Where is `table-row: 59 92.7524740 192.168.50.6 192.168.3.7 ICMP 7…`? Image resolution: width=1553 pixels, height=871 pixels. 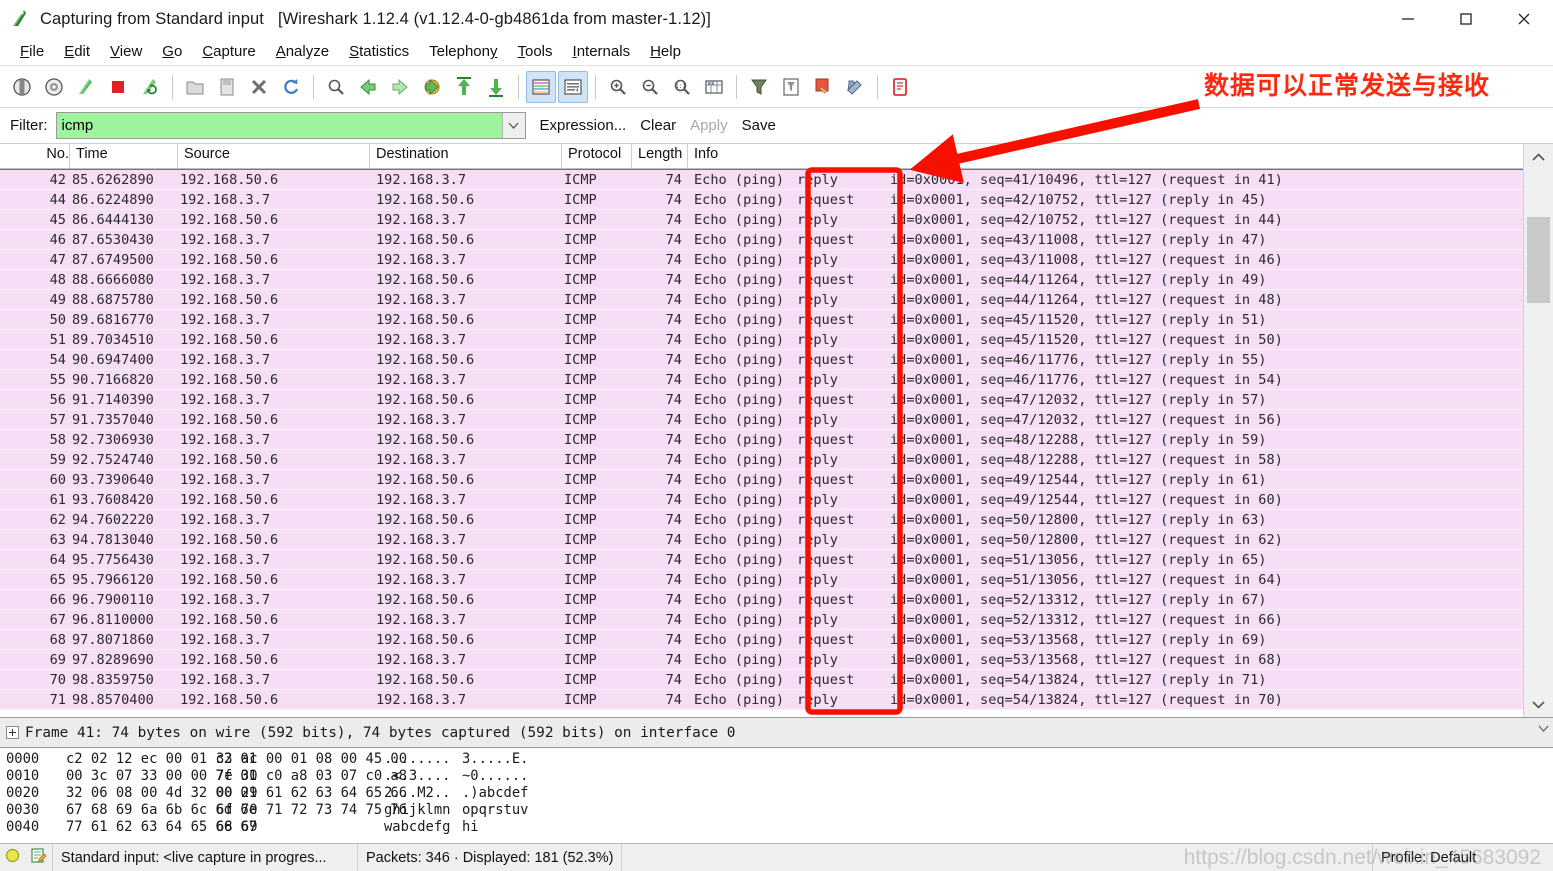 table-row: 59 92.7524740 192.168.50.6 192.168.3.7 ICMP 7… is located at coordinates (761, 460).